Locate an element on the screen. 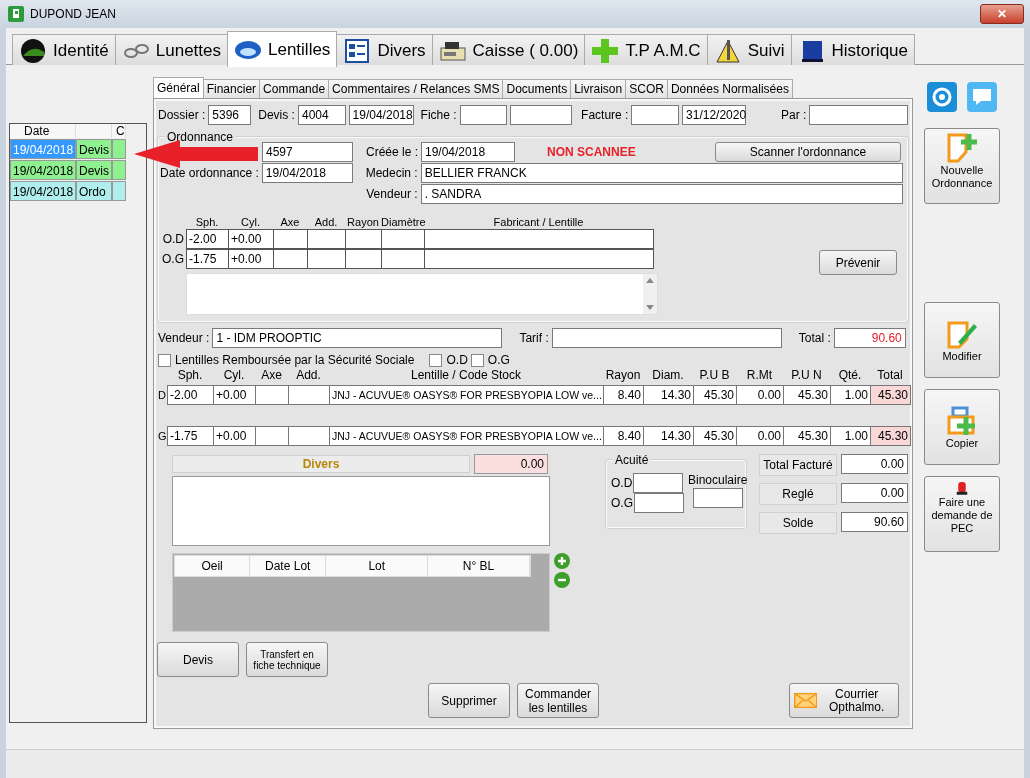 The image size is (1030, 778). sph-cell: -1.75 is located at coordinates (207, 259).